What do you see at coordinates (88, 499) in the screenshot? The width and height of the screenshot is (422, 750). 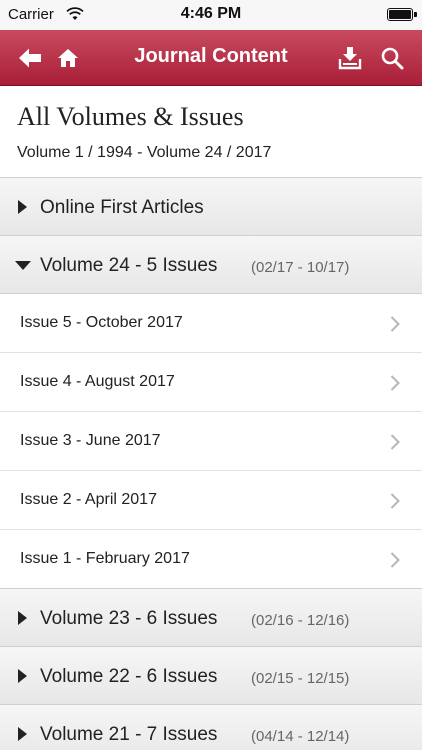 I see `issue-label: Issue 2 - April 2017` at bounding box center [88, 499].